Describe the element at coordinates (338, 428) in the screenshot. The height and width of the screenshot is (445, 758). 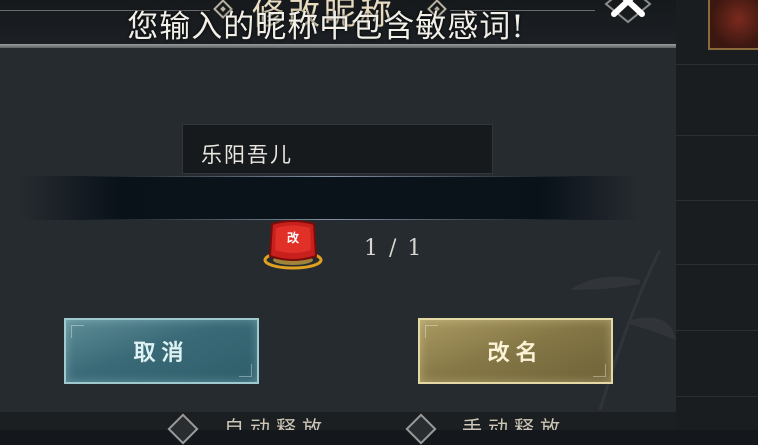
I see `background-bottom-bar` at that location.